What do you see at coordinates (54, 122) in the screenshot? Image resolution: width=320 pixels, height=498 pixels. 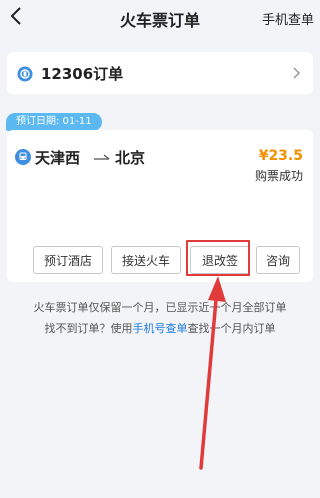 I see `booking-date-tag: 预订日期: 01-11` at bounding box center [54, 122].